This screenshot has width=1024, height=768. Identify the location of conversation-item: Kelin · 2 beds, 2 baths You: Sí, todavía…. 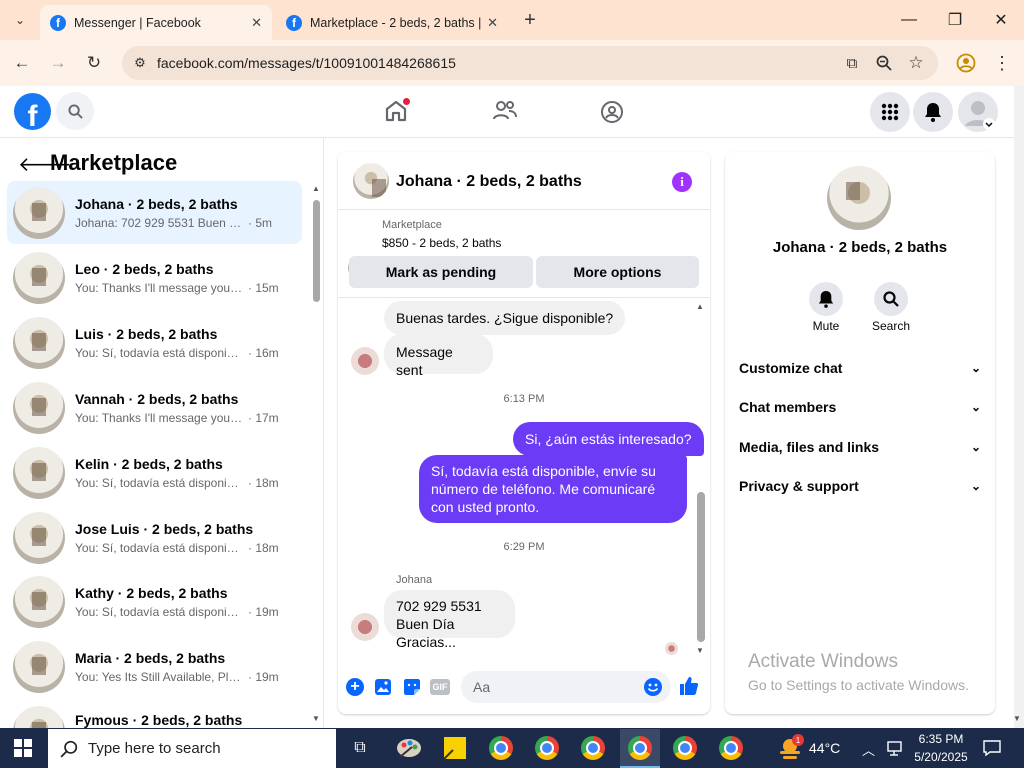
(154, 472).